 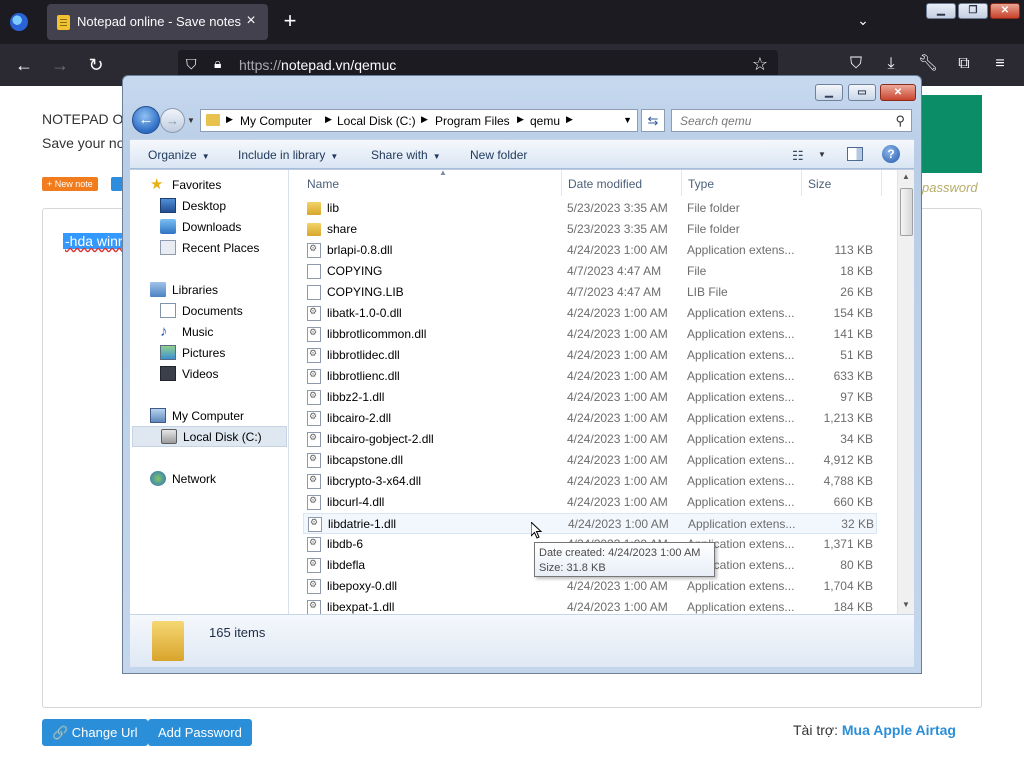 I want to click on nav-videos: Videos, so click(x=220, y=374).